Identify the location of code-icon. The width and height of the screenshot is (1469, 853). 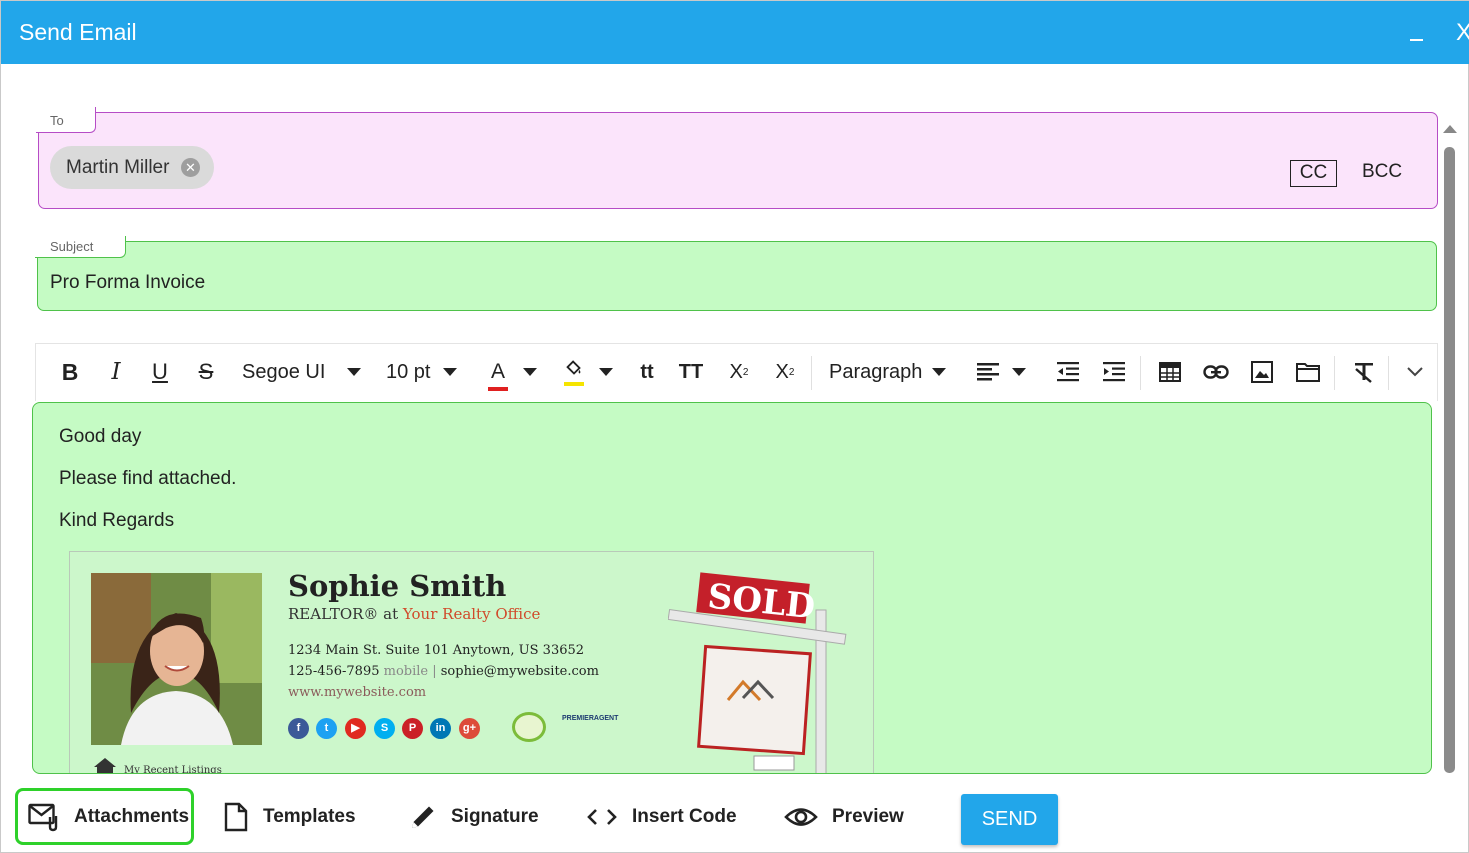
(602, 817).